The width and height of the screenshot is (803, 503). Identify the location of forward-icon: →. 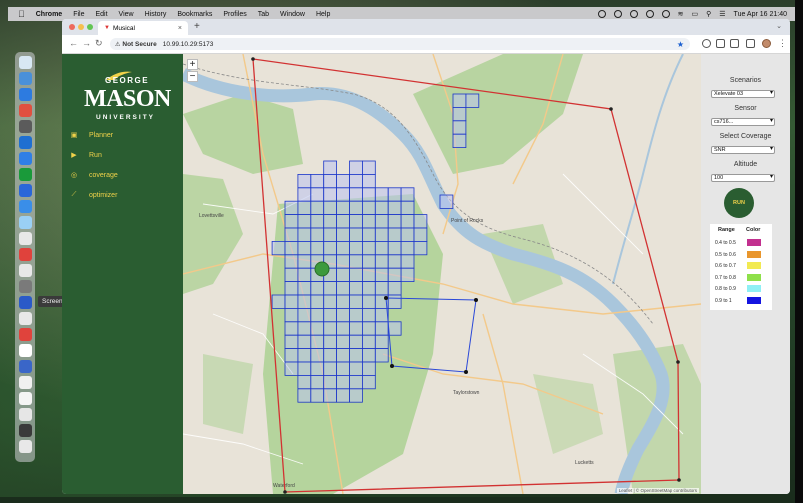
(86, 43).